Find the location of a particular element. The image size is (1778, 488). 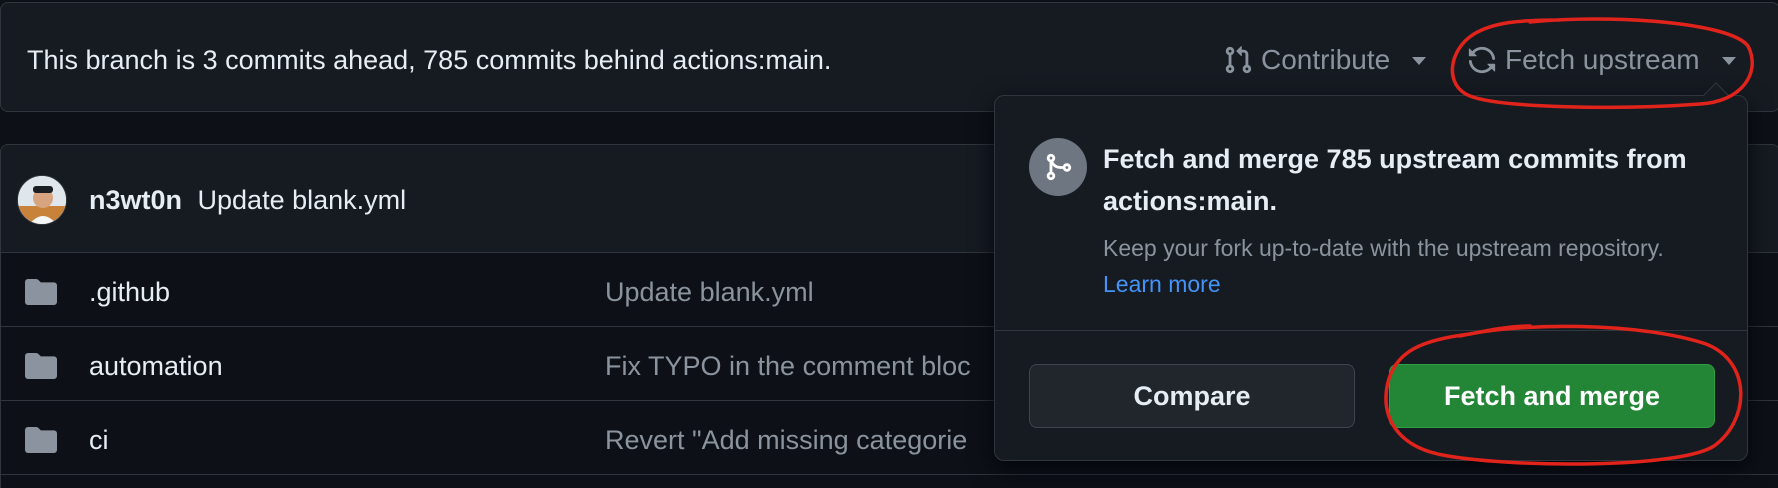

popover-divider is located at coordinates (1371, 330).